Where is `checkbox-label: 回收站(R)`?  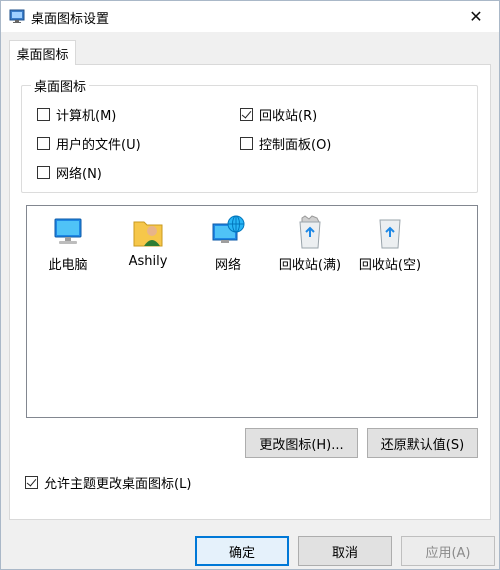
checkbox-label: 回收站(R) is located at coordinates (288, 116).